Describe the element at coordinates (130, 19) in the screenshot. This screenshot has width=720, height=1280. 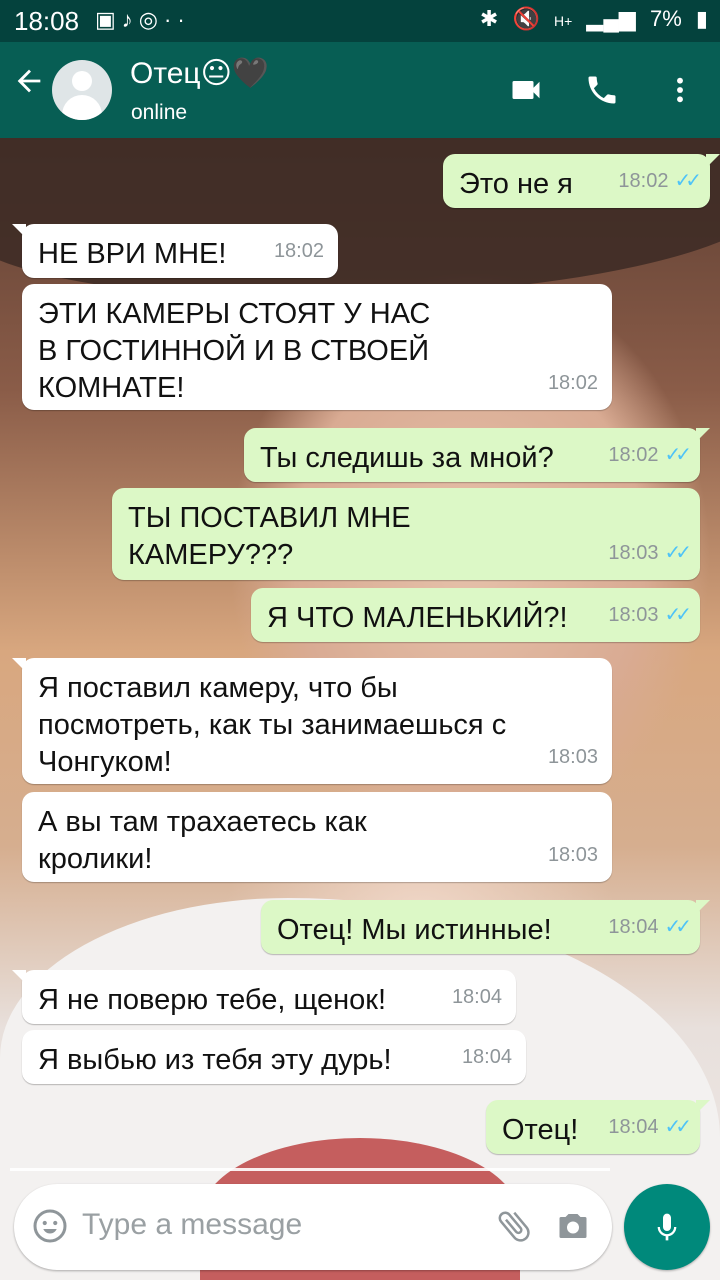
I see `music-icon: ♪` at that location.